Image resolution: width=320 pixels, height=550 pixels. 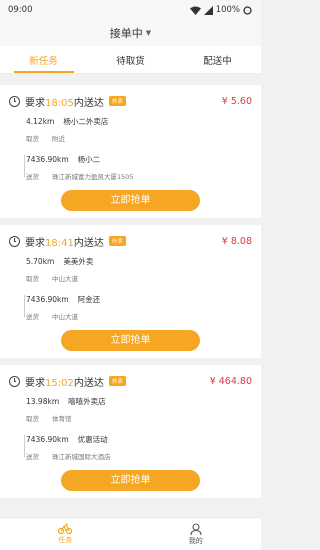 I want to click on pickup-distance: 13.98km, so click(x=43, y=401).